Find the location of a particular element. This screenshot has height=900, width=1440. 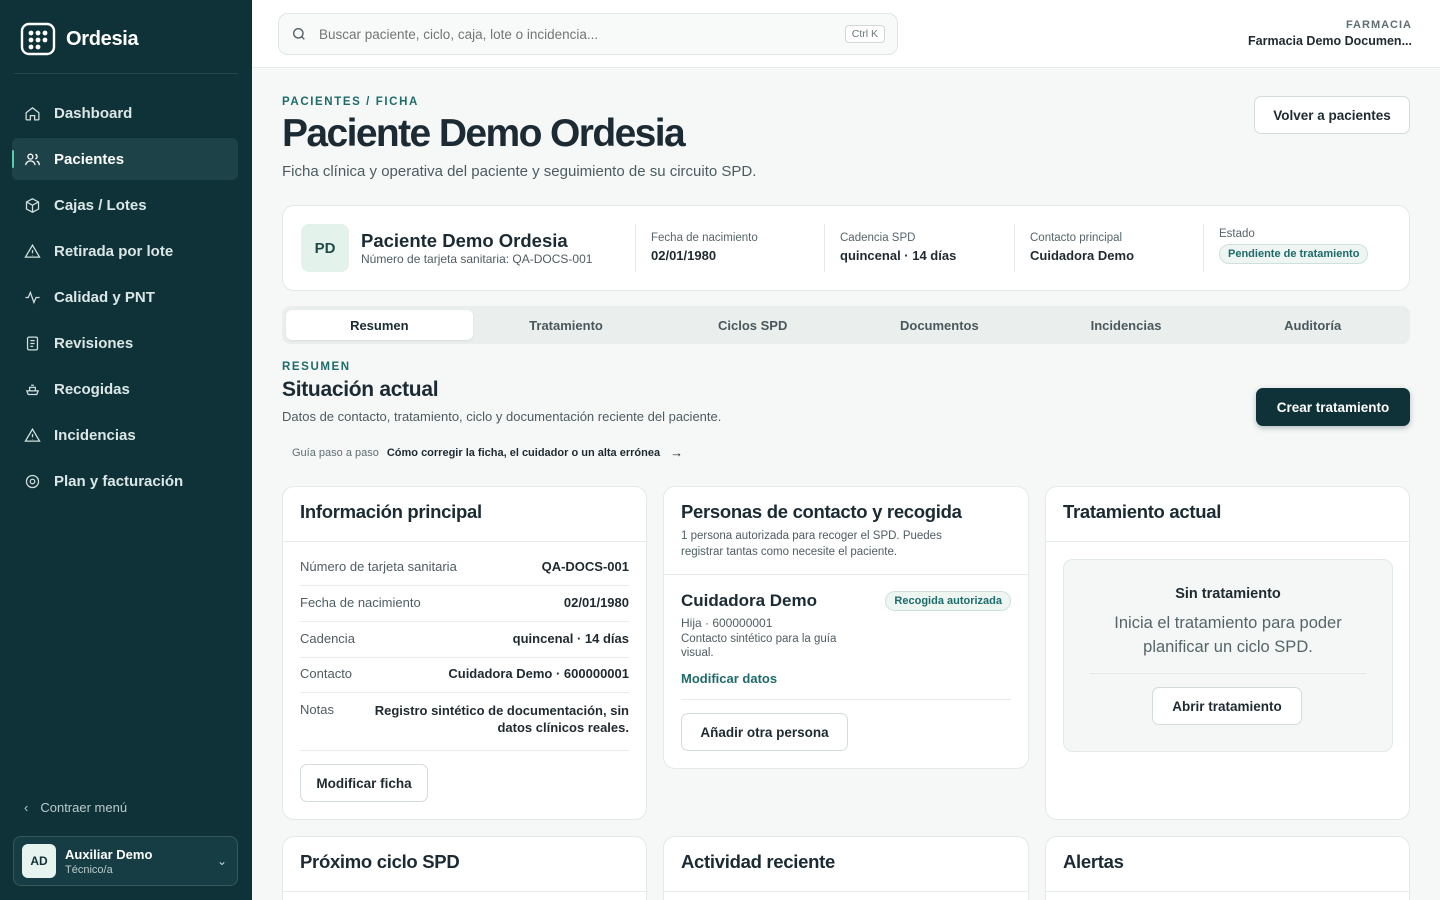

tab-resumen: Resumen is located at coordinates (379, 325).